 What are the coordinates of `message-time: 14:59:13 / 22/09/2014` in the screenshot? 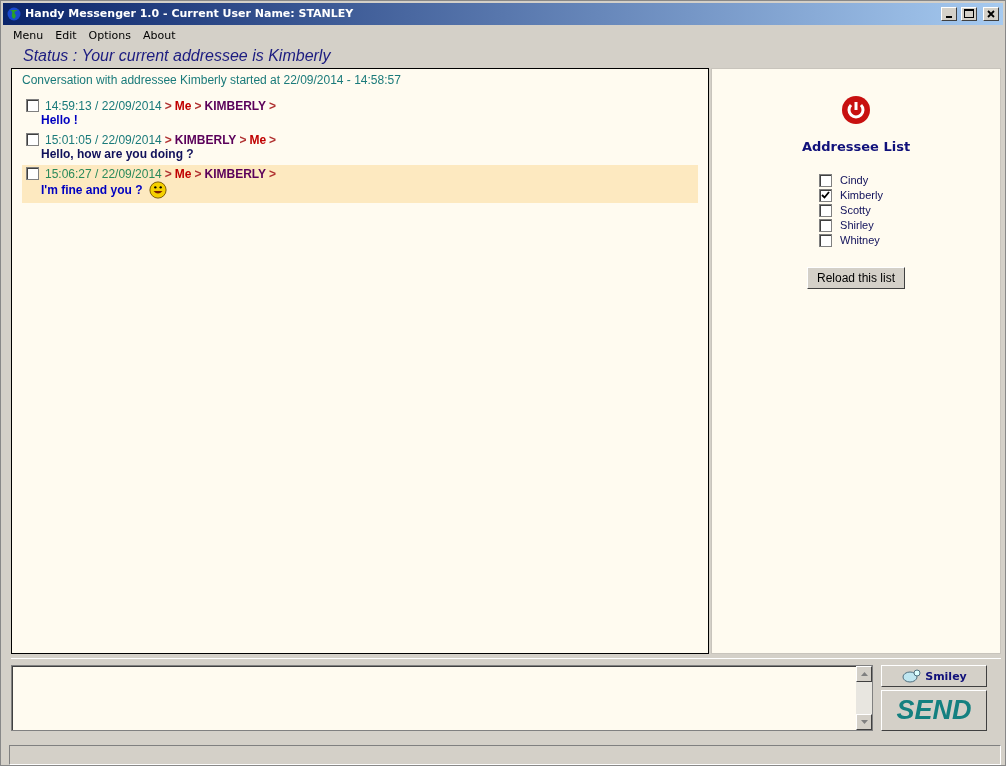 It's located at (103, 105).